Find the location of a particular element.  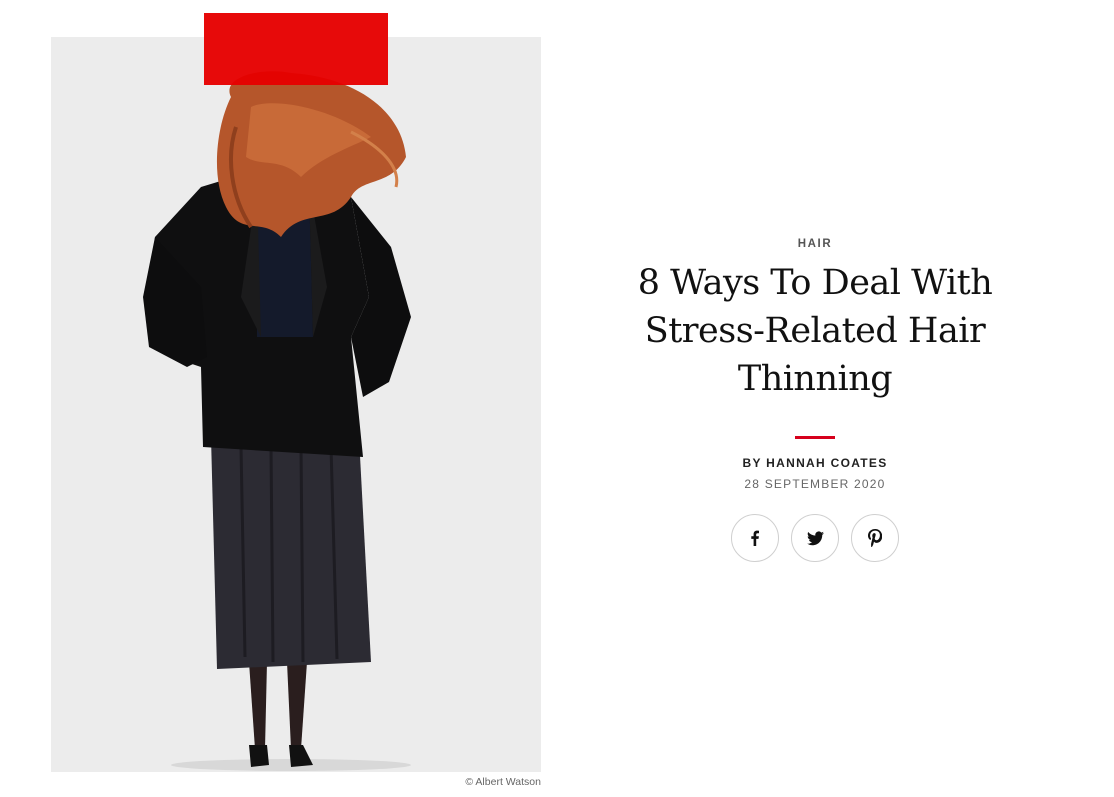

twitter-share-button is located at coordinates (815, 538).